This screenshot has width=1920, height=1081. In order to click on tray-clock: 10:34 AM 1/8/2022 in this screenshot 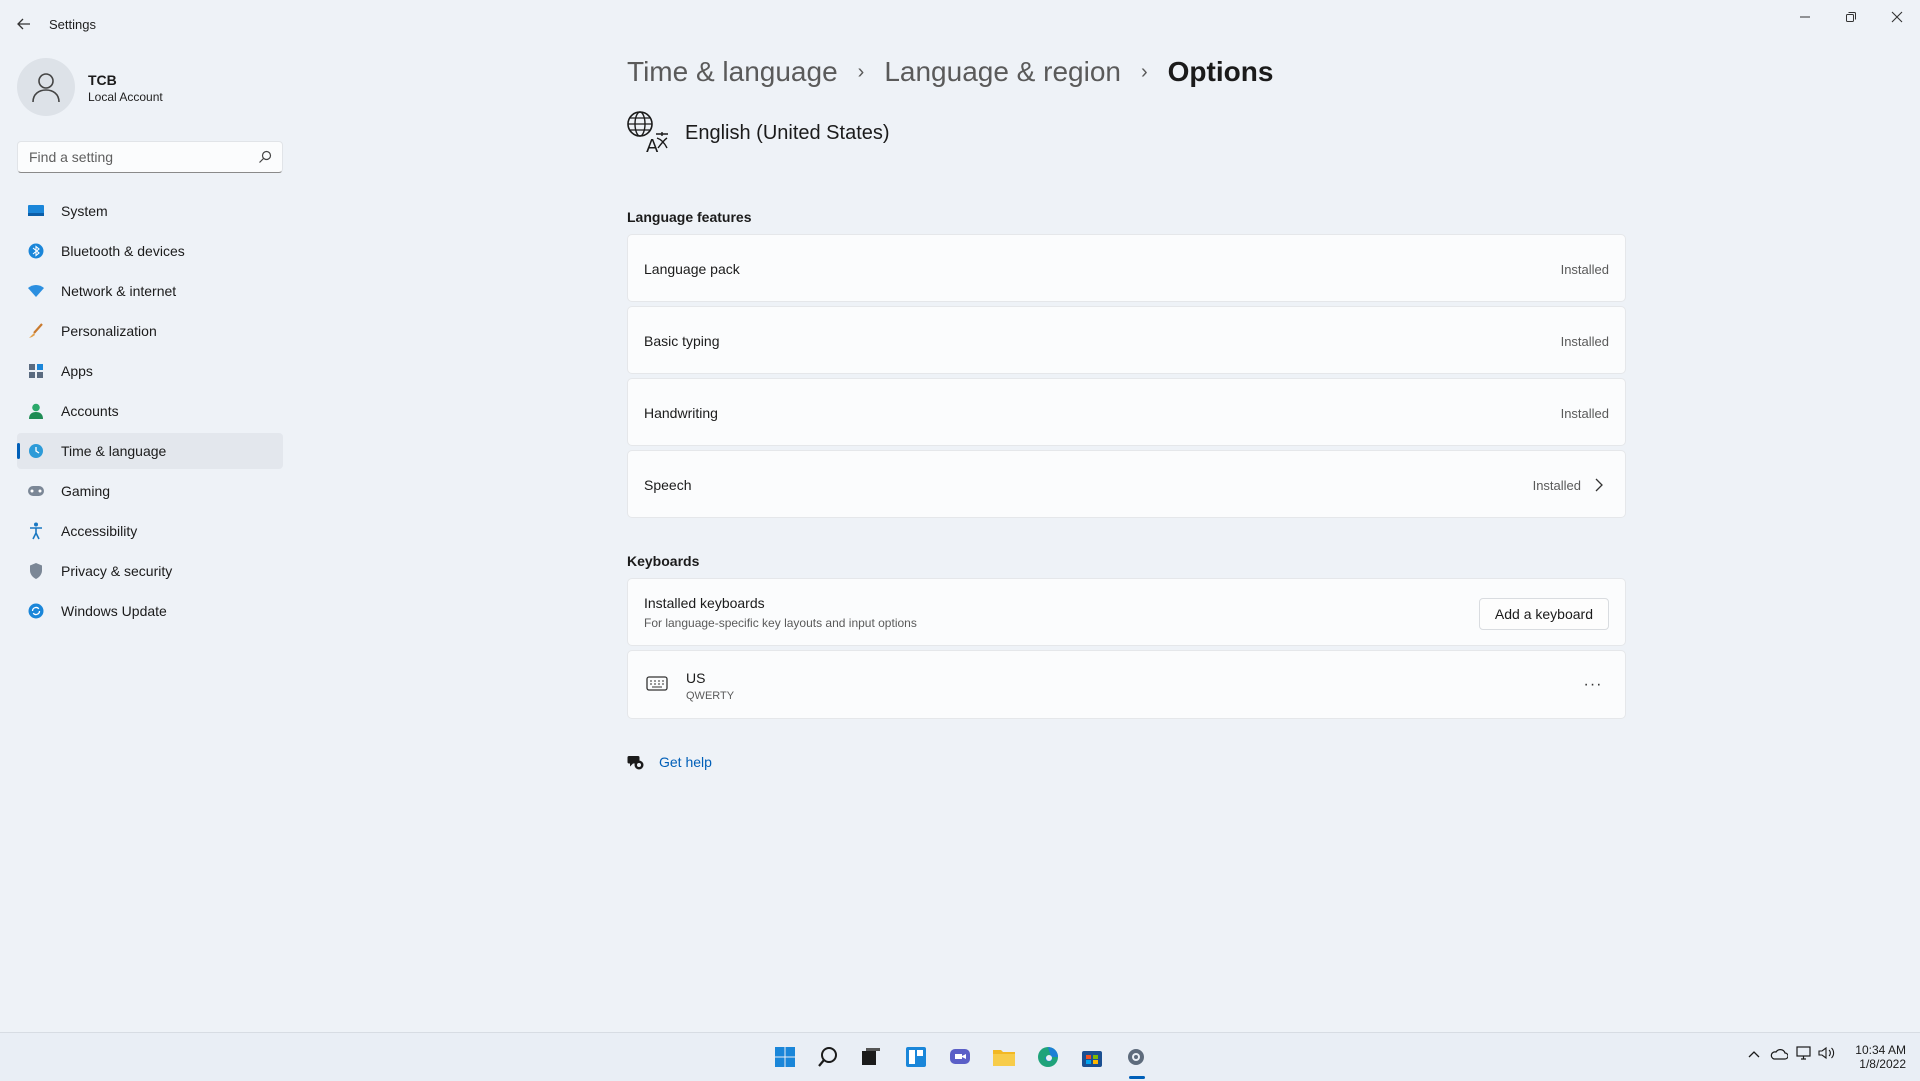, I will do `click(1880, 1057)`.